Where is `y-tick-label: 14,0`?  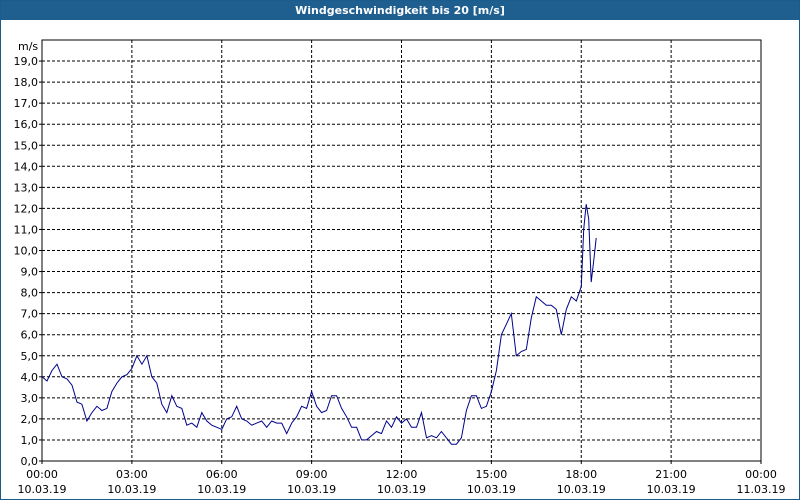 y-tick-label: 14,0 is located at coordinates (26, 166).